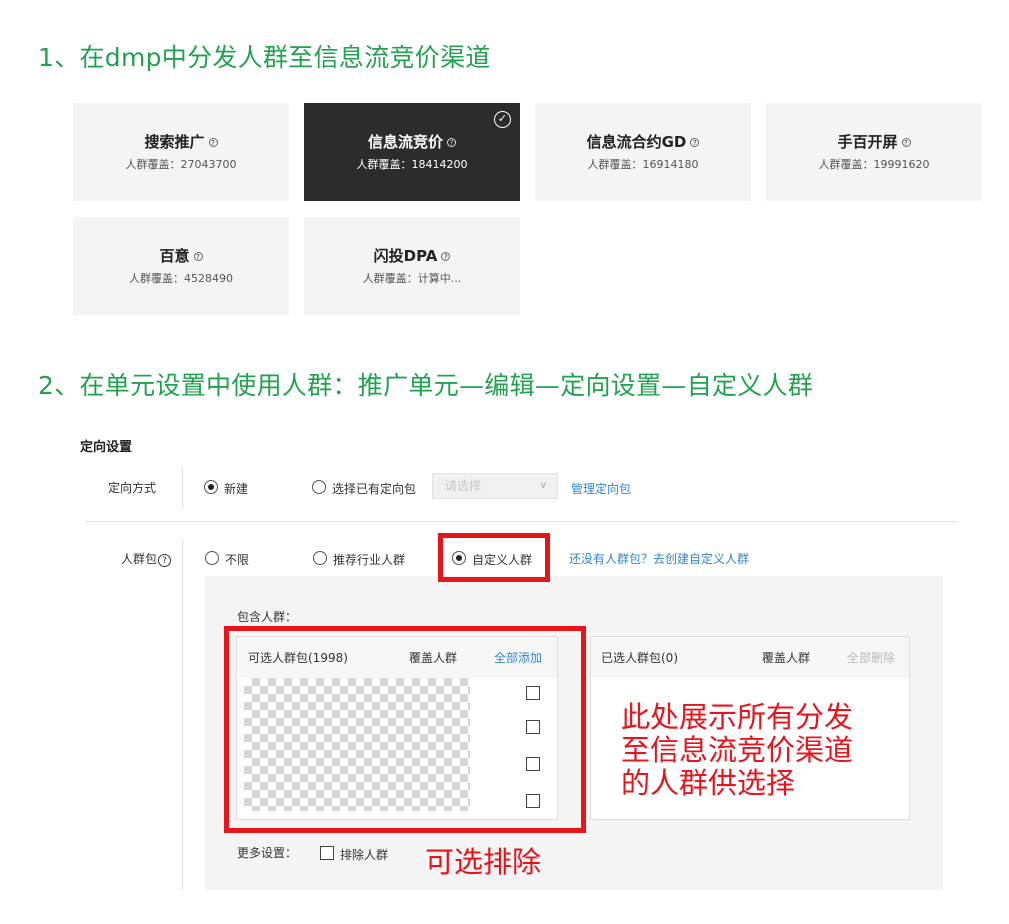 The height and width of the screenshot is (924, 1009). Describe the element at coordinates (871, 657) in the screenshot. I see `delete-all-button: 全部删除` at that location.